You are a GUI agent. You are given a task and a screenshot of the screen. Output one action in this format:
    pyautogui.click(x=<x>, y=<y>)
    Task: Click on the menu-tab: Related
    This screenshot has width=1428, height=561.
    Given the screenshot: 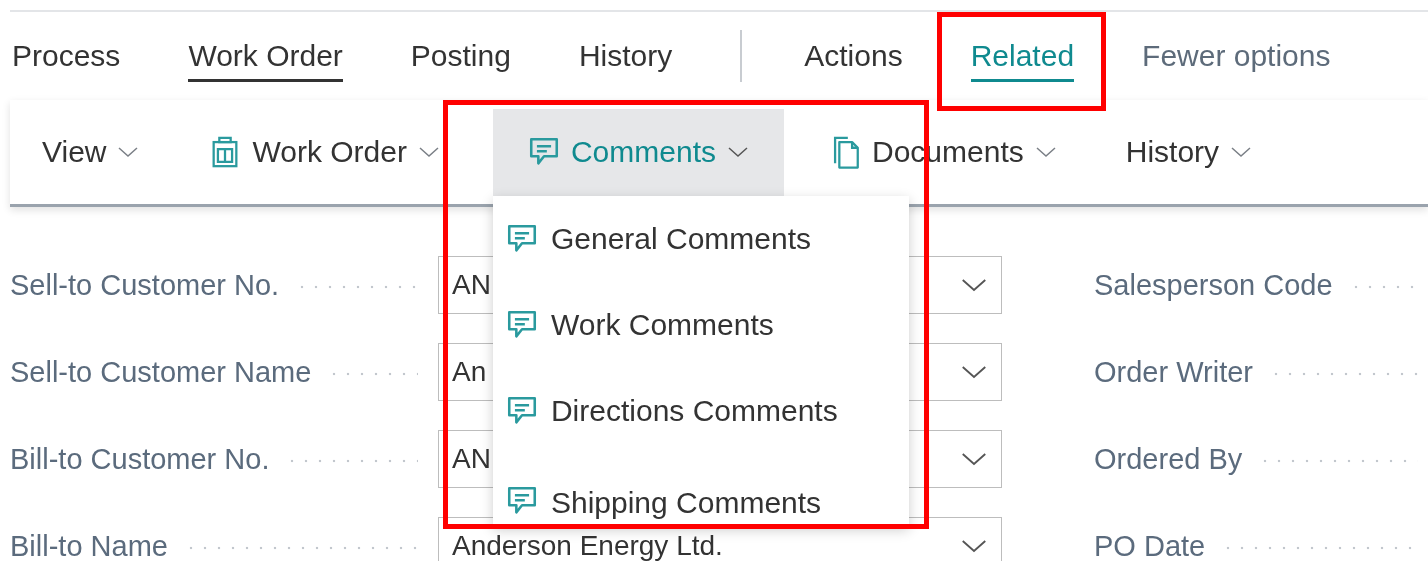 What is the action you would take?
    pyautogui.click(x=1022, y=56)
    